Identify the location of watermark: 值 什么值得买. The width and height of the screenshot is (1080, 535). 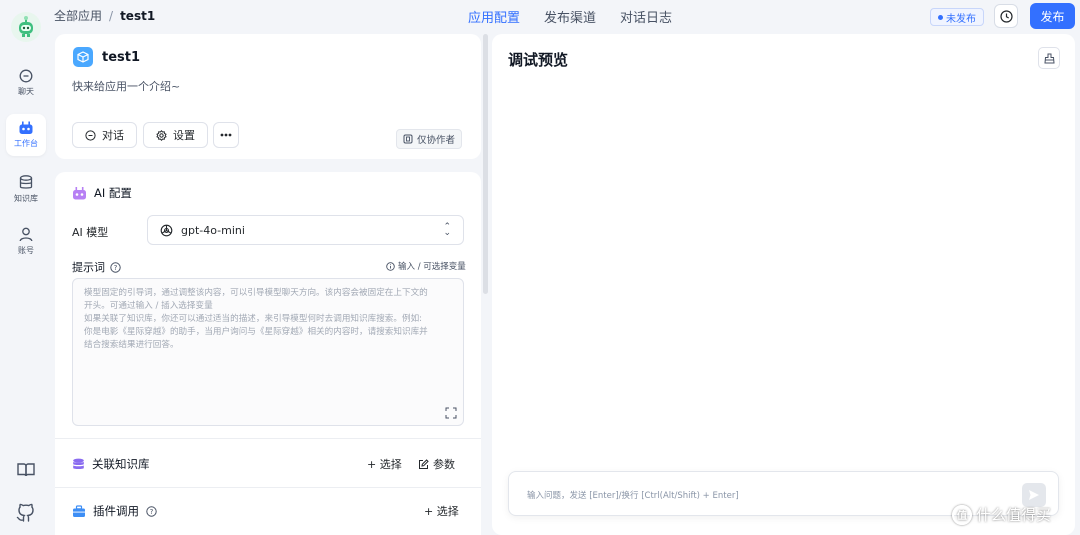
(1001, 514).